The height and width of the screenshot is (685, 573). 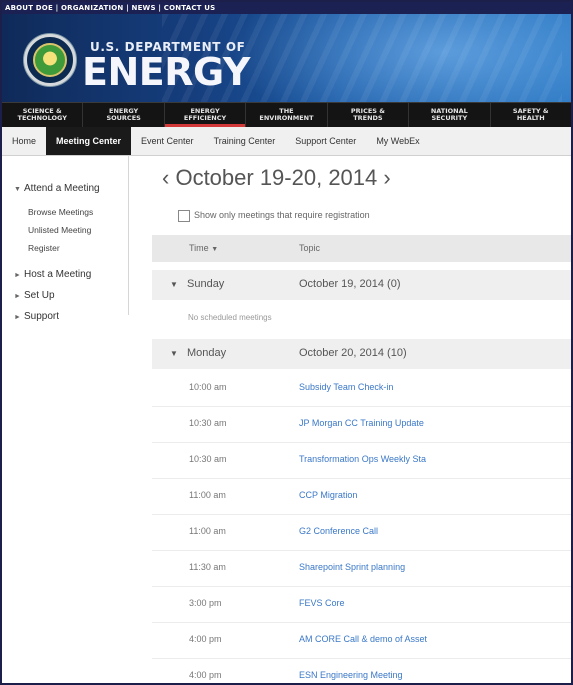 What do you see at coordinates (350, 284) in the screenshot?
I see `day-date: October 19, 2014 (0)` at bounding box center [350, 284].